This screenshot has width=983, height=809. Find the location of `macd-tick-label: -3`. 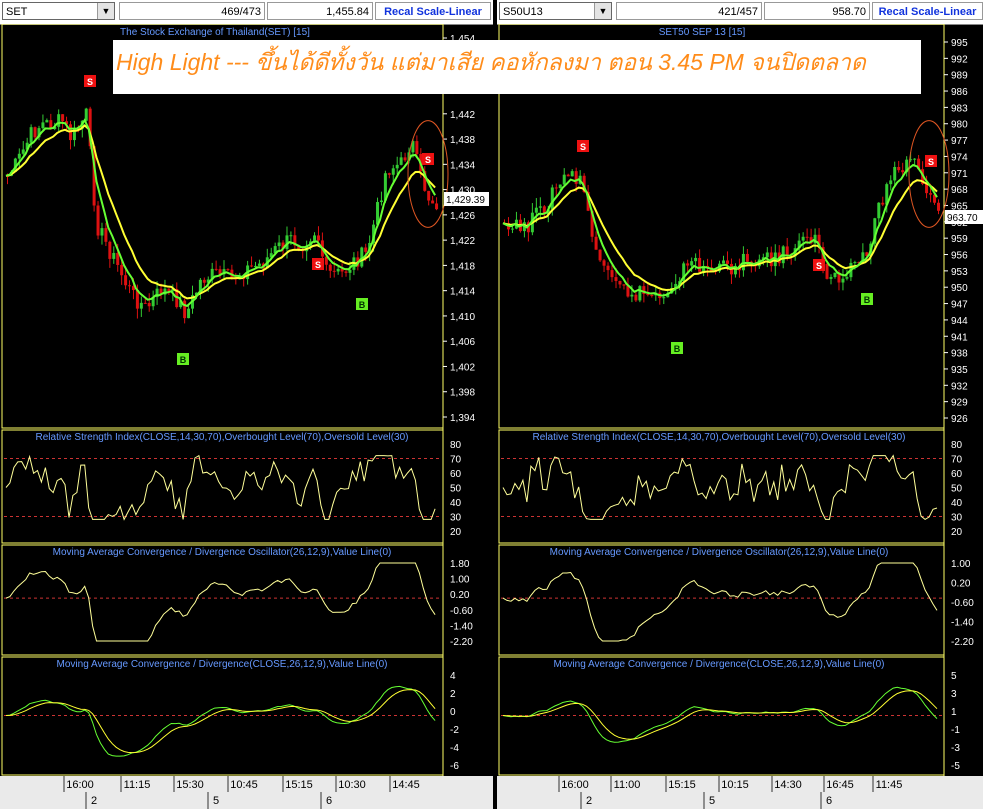

macd-tick-label: -3 is located at coordinates (955, 748).